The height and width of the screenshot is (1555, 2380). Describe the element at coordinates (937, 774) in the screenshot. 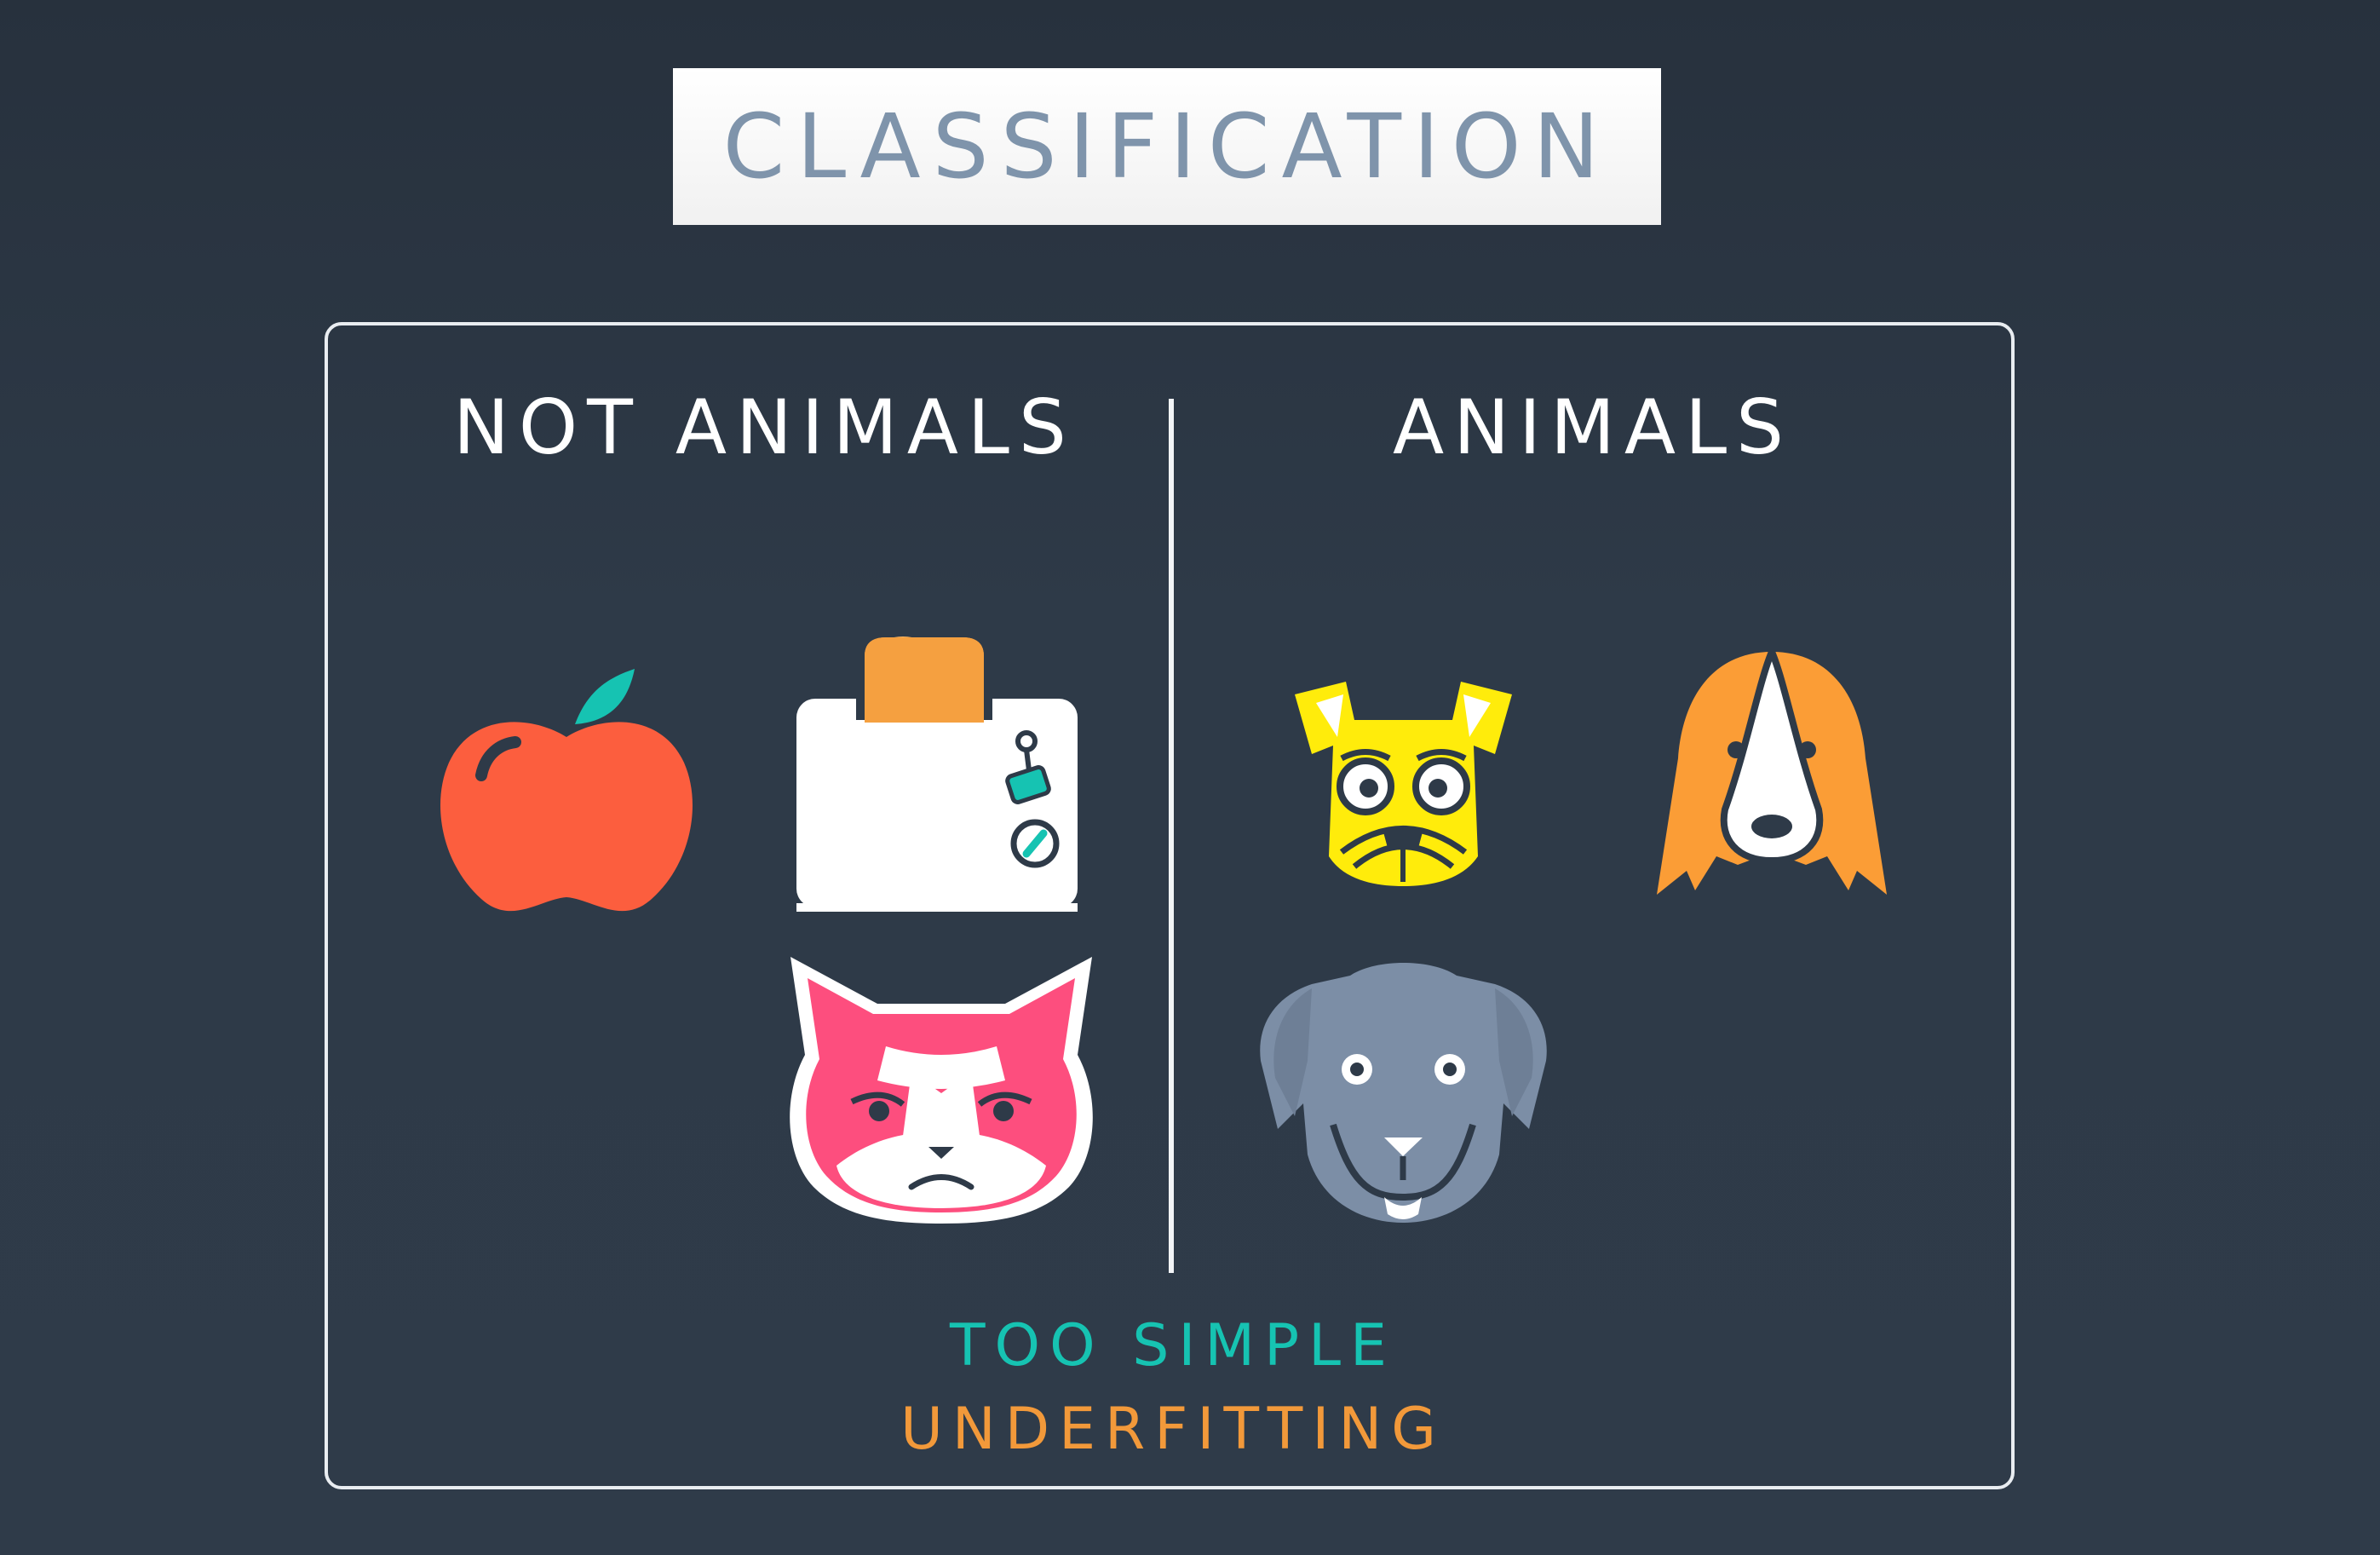

I see `toaster-icon` at that location.